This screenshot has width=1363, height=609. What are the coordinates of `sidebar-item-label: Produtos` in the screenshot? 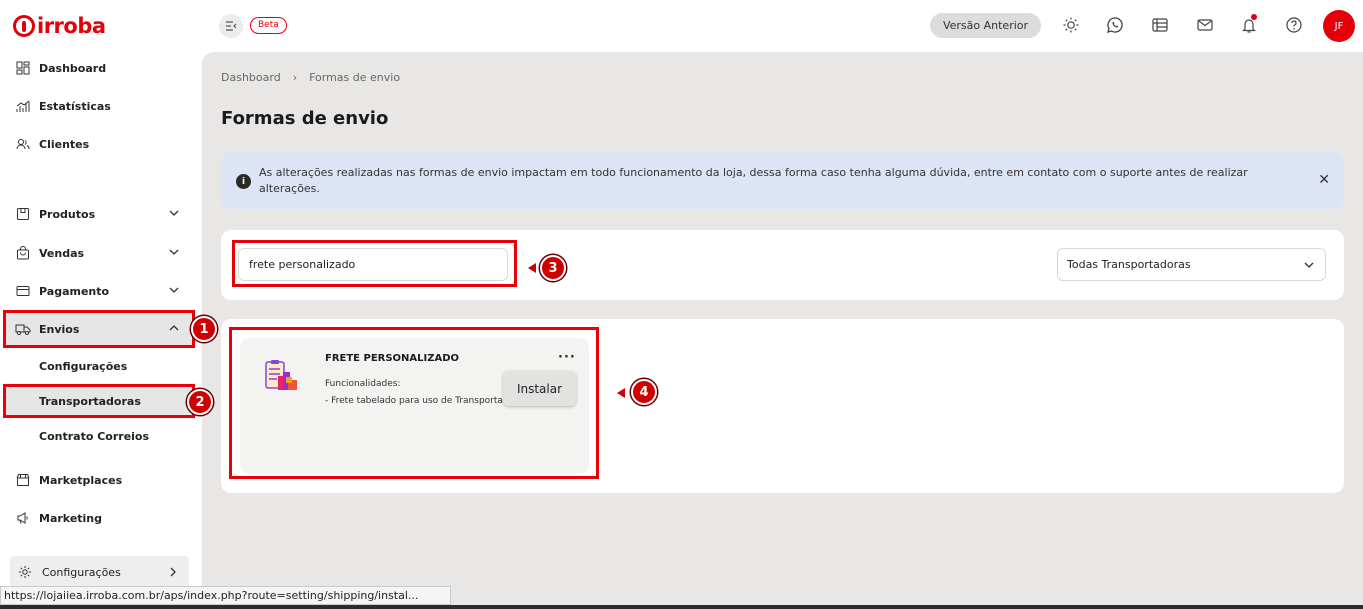 It's located at (67, 214).